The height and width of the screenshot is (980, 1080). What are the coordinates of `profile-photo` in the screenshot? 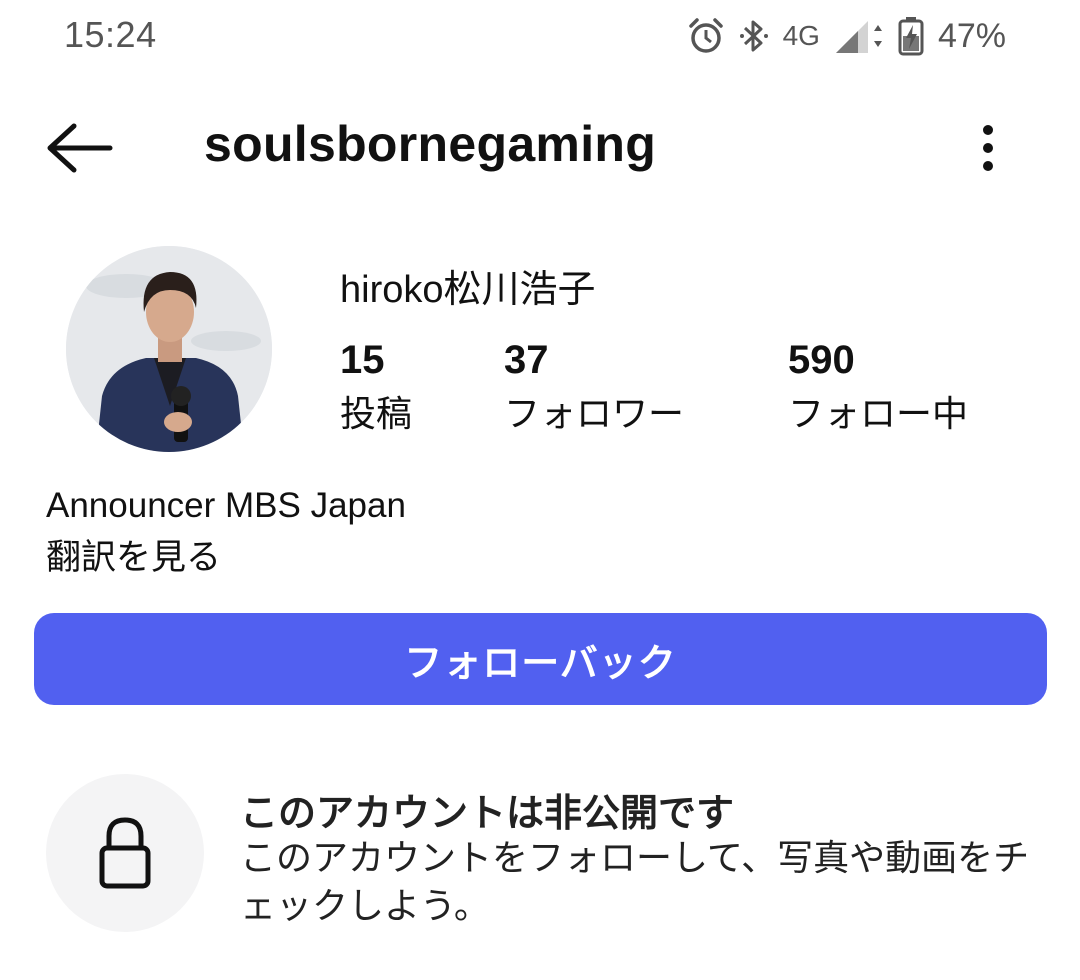 It's located at (169, 349).